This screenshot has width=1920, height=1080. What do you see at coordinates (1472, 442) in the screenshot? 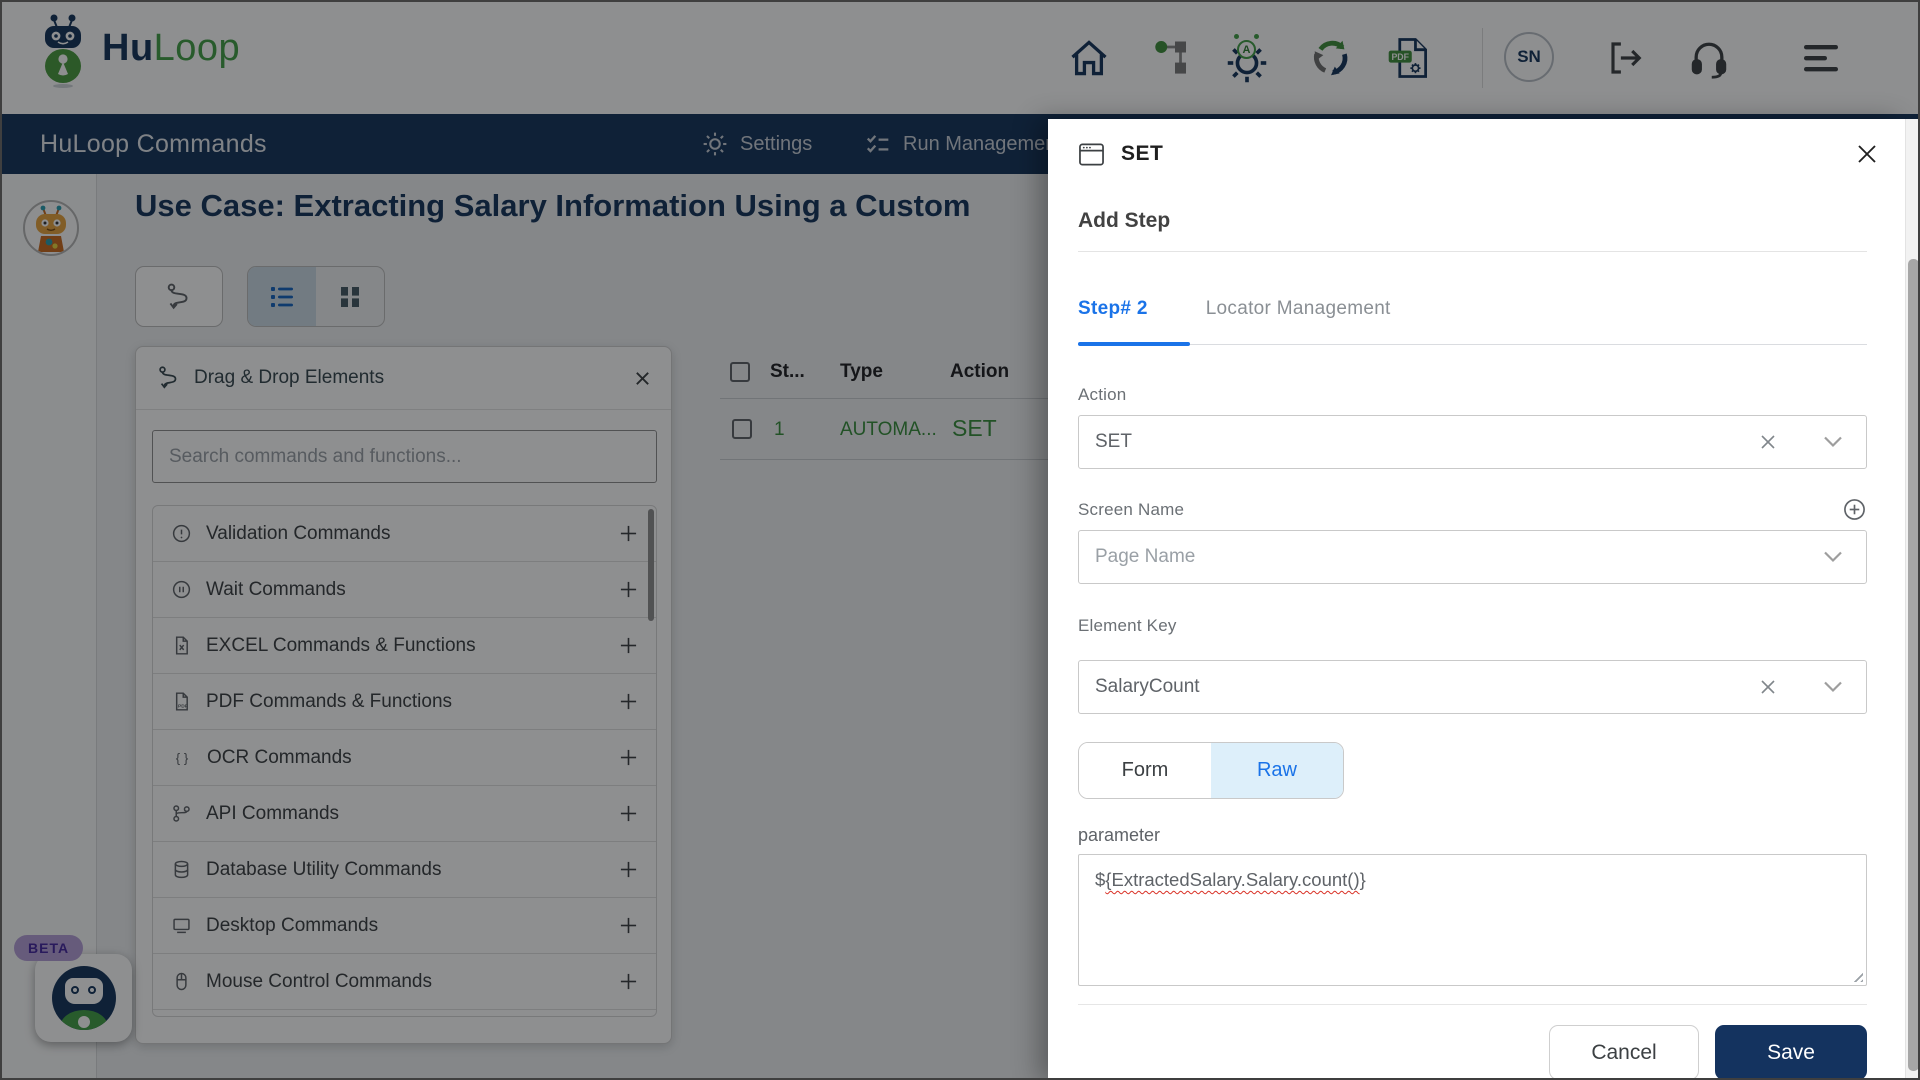
I see `action-select: SET` at bounding box center [1472, 442].